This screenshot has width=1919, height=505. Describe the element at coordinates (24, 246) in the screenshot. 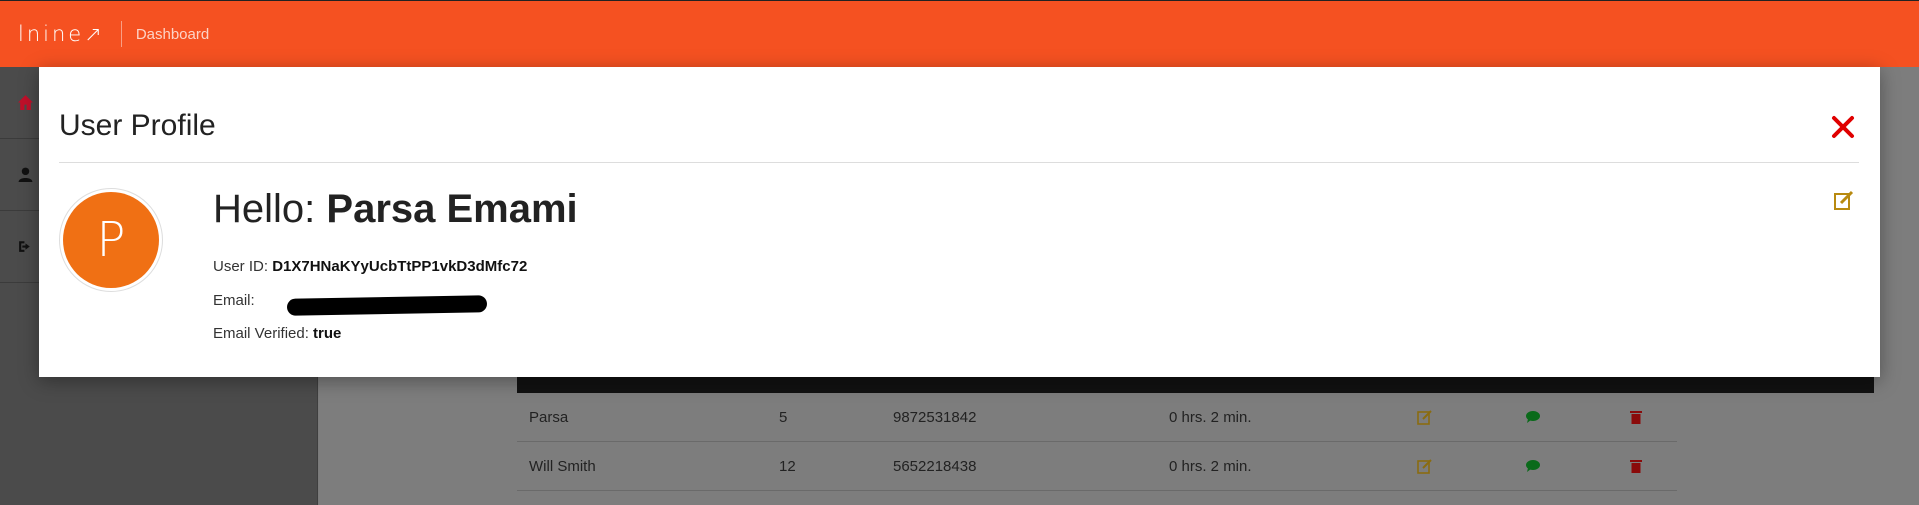

I see `sign-out-icon` at that location.